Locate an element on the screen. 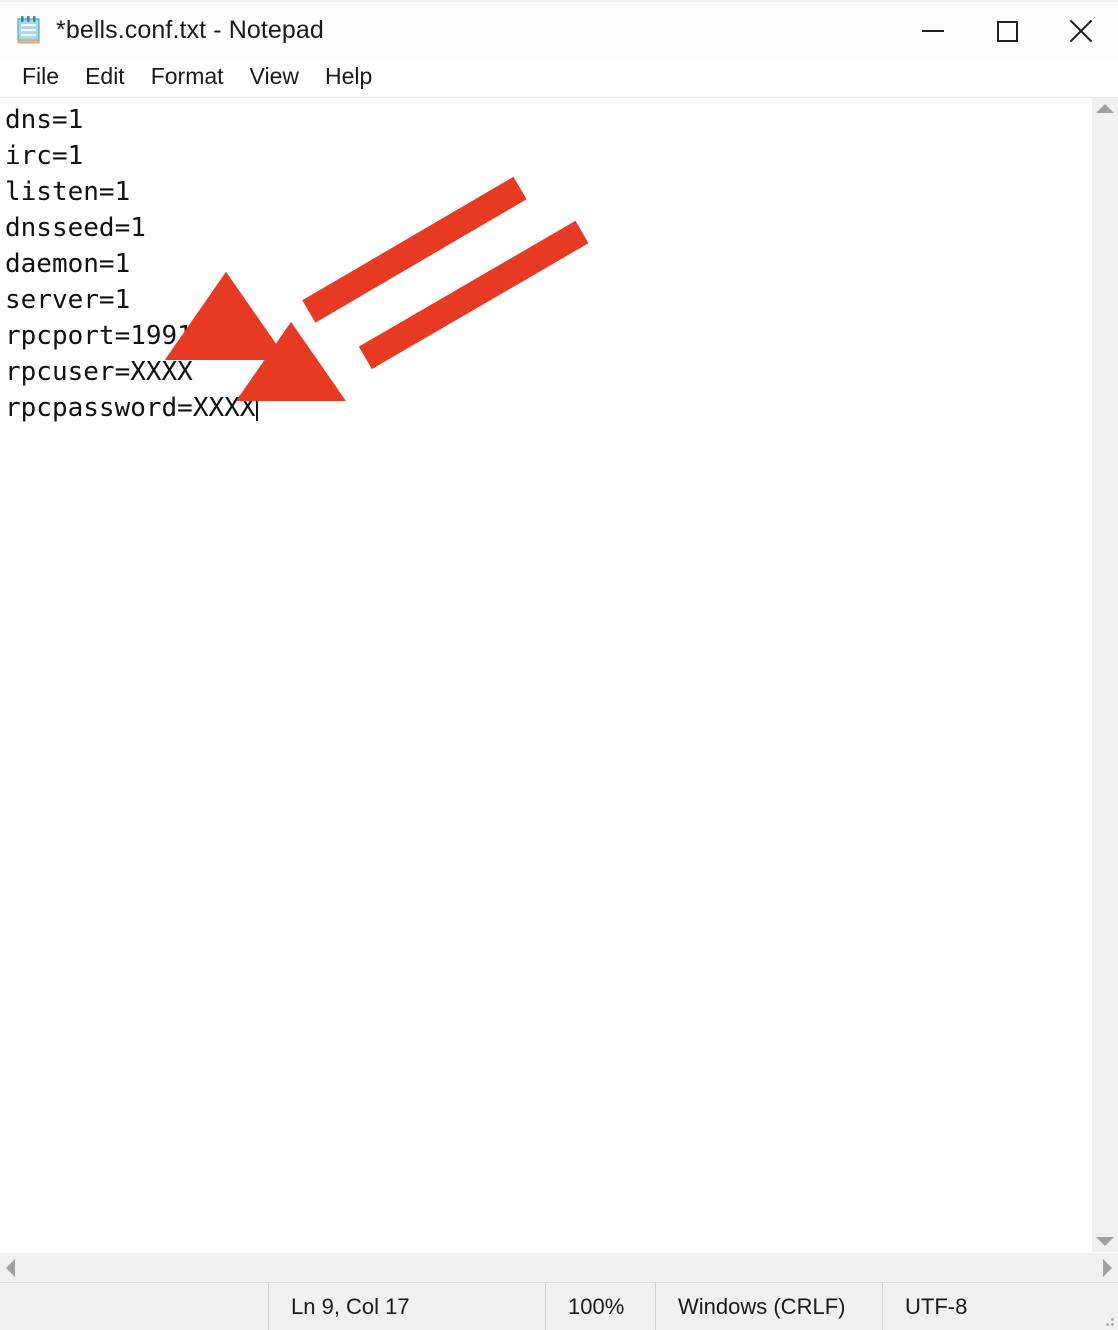  menu-item-edit: Edit is located at coordinates (106, 77).